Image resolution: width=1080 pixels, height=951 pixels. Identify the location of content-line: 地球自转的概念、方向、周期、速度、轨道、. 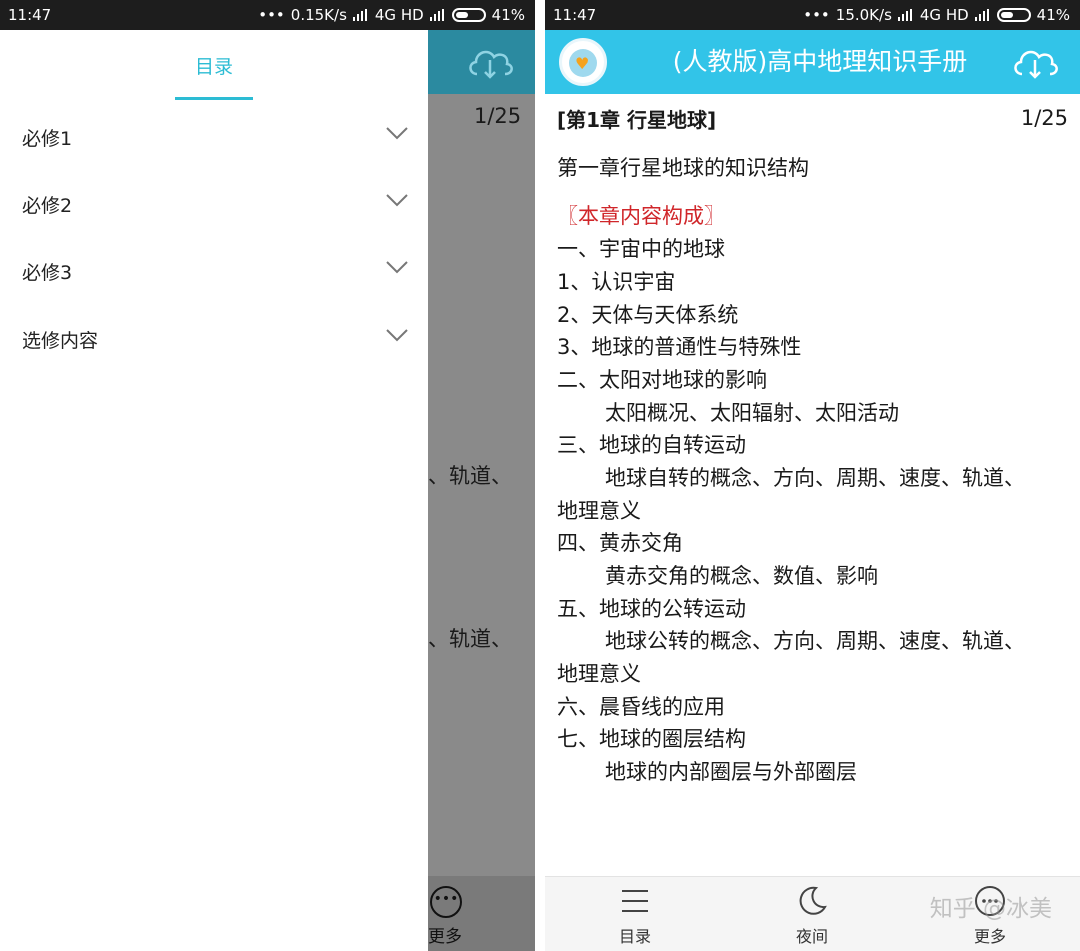
(815, 478).